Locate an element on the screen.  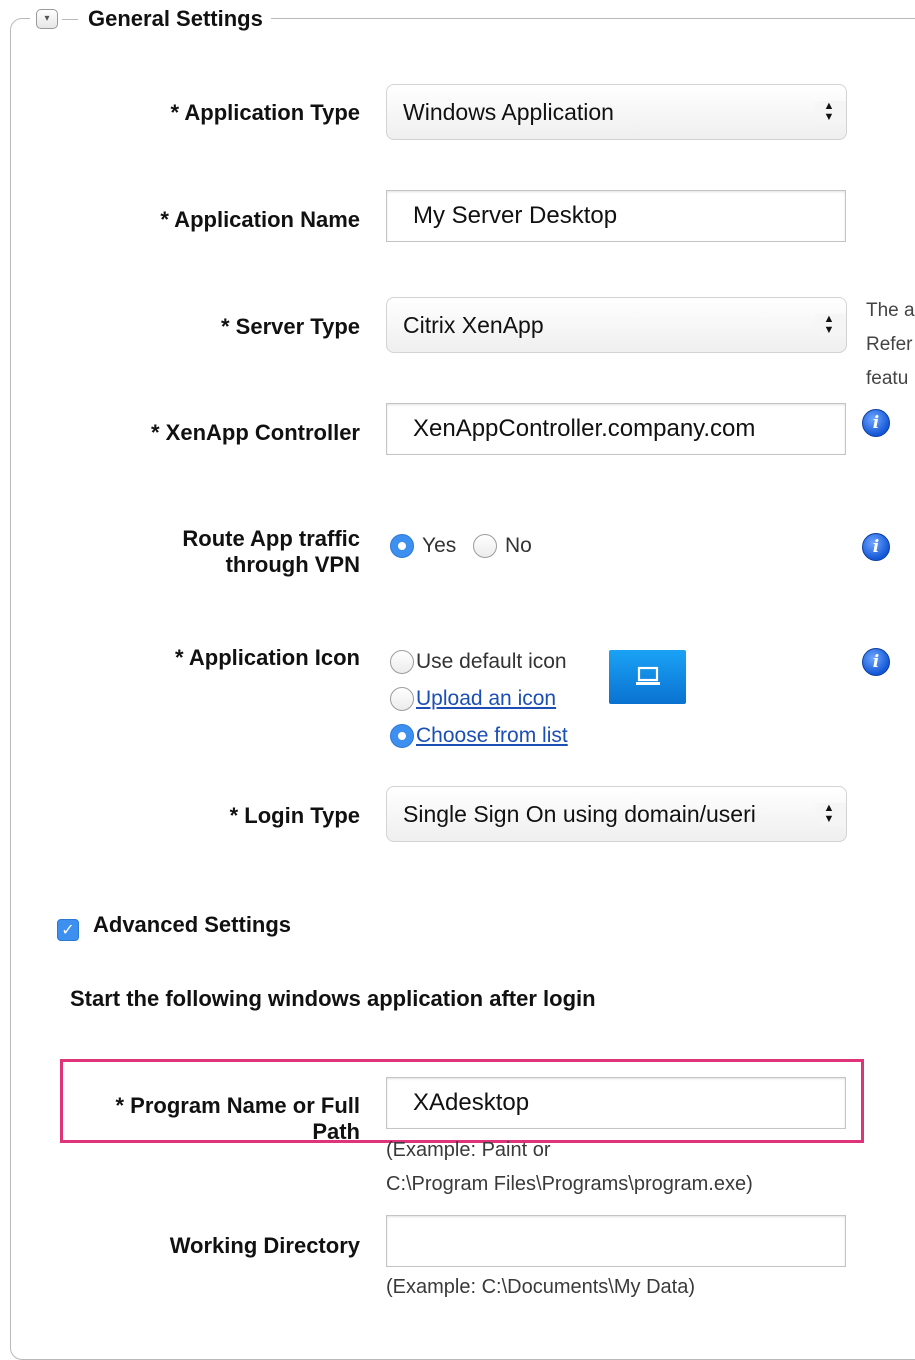
route-vpn-label-line: through VPN is located at coordinates (292, 564).